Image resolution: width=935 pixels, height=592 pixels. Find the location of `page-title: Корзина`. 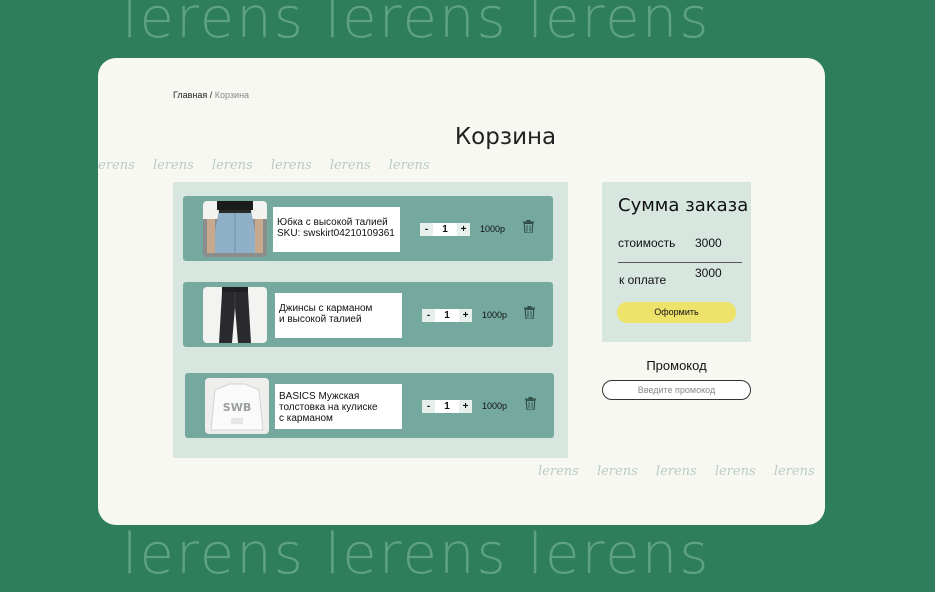

page-title: Корзина is located at coordinates (505, 137).